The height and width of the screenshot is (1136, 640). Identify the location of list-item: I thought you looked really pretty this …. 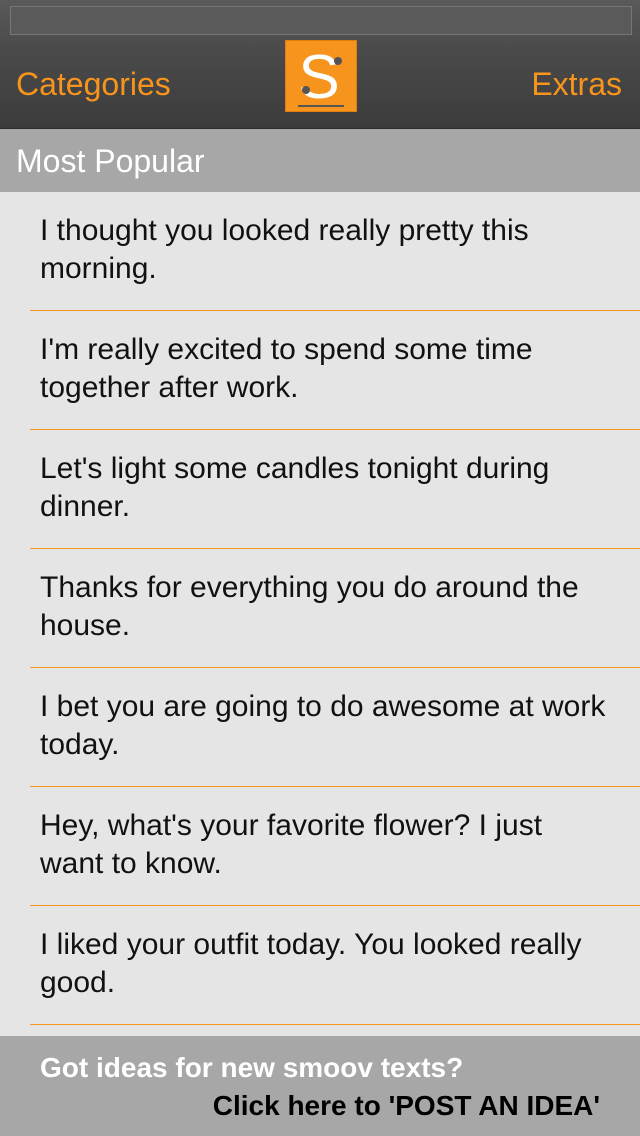
(335, 251).